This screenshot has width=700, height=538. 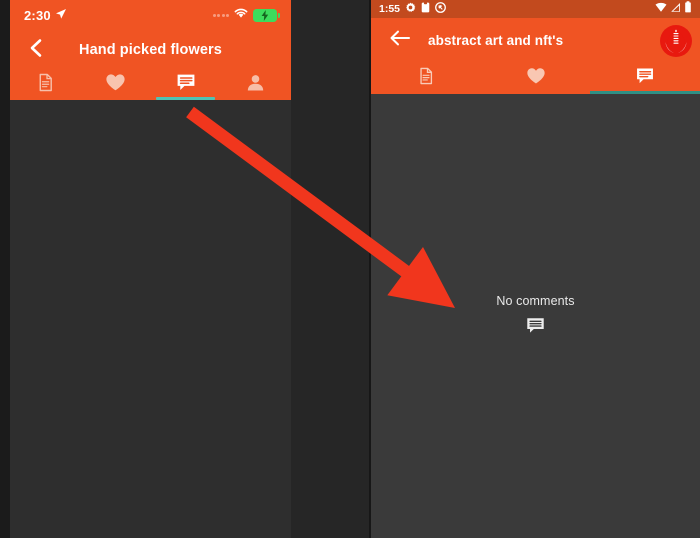 I want to click on gear-icon, so click(x=410, y=9).